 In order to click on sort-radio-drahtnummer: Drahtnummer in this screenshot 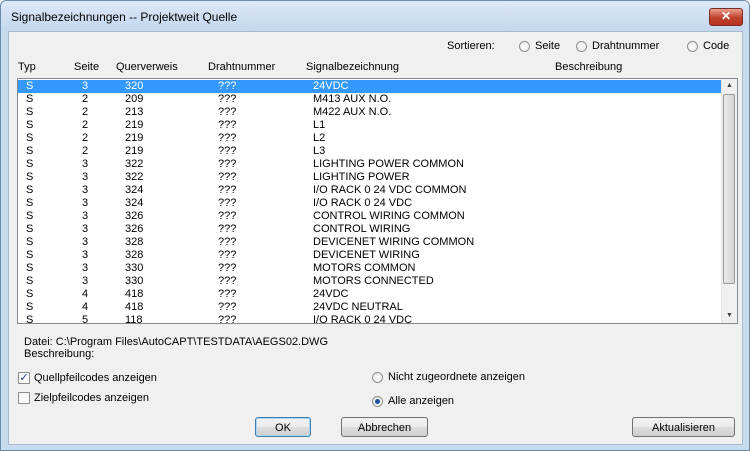, I will do `click(617, 46)`.